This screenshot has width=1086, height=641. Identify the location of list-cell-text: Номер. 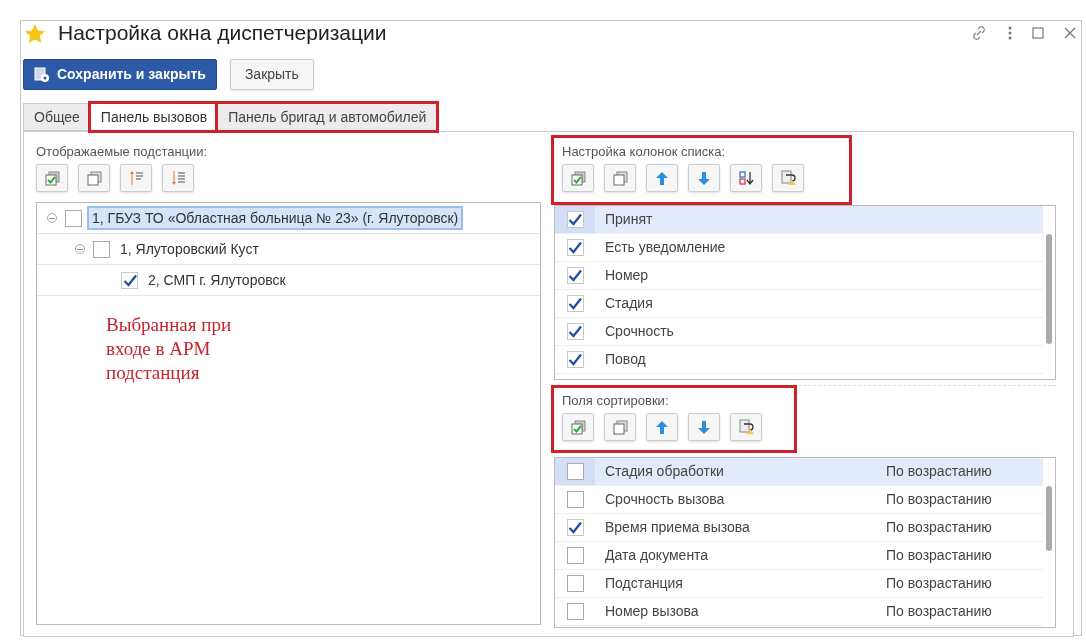
(627, 275).